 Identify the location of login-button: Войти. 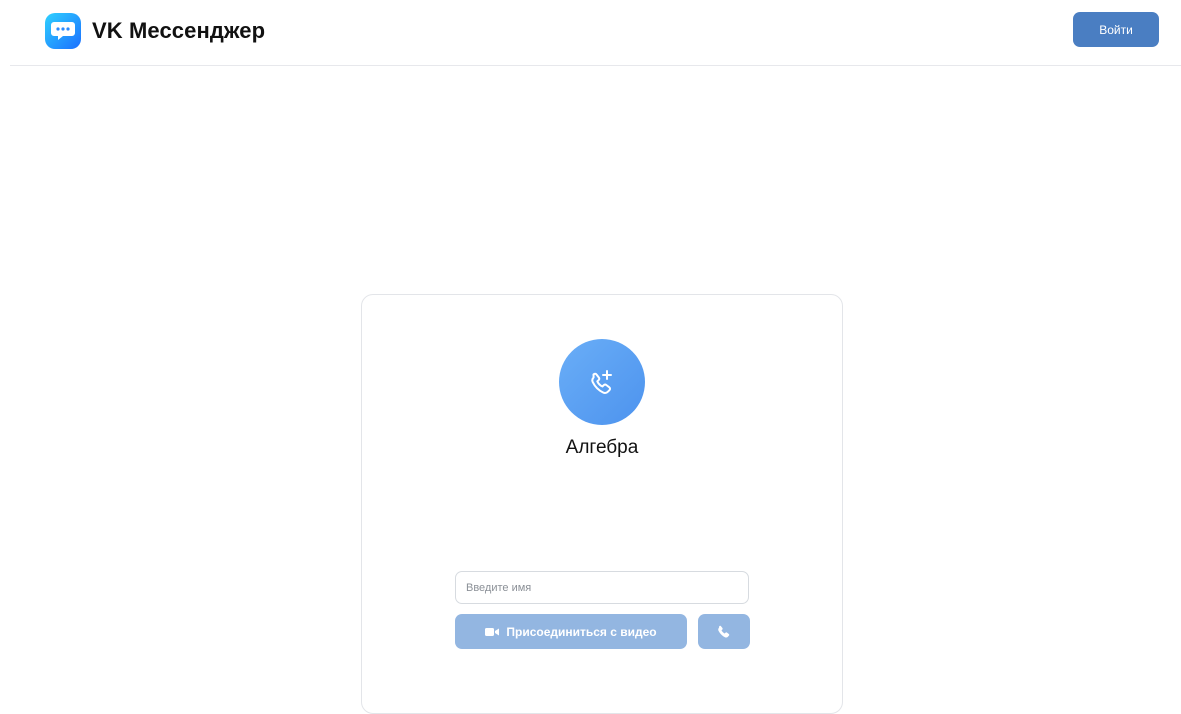
(1116, 29).